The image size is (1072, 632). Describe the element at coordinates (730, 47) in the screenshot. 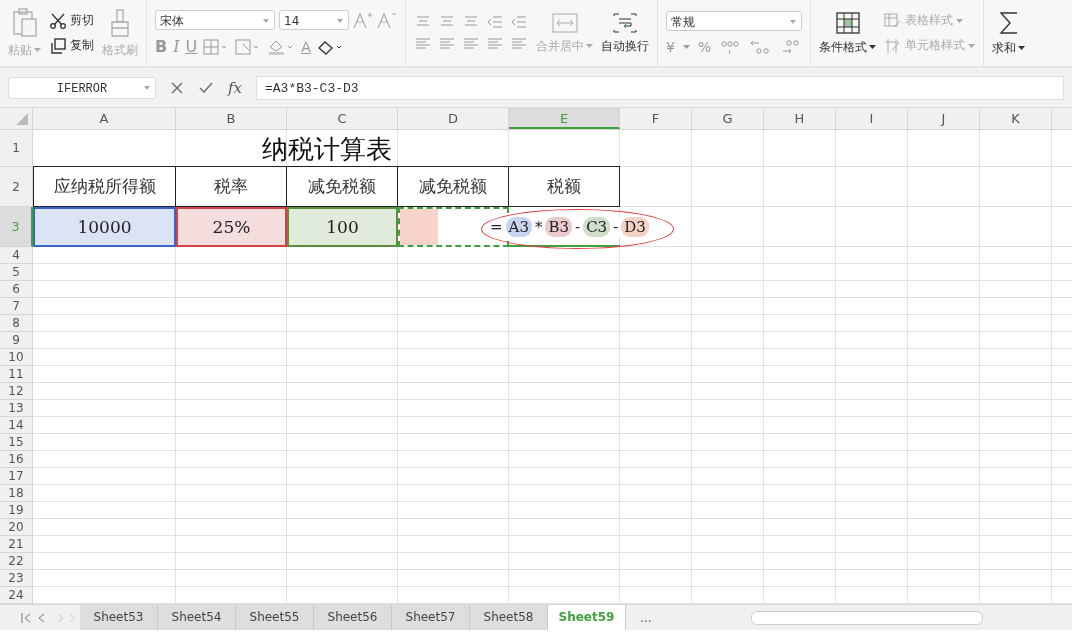

I see `thousands-icon` at that location.